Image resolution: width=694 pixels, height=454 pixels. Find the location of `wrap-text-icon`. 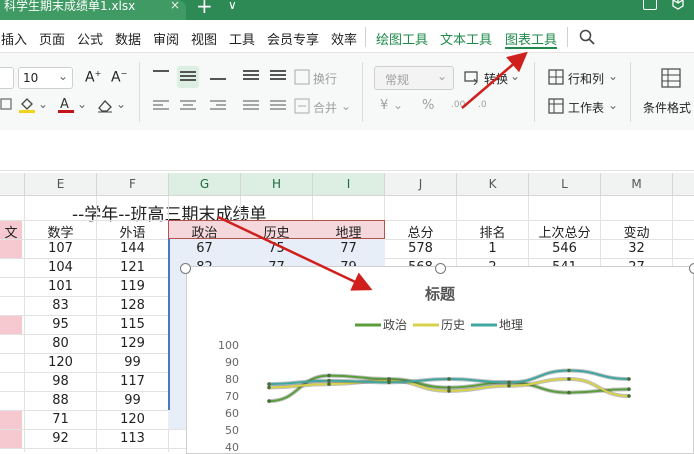

wrap-text-icon is located at coordinates (302, 77).